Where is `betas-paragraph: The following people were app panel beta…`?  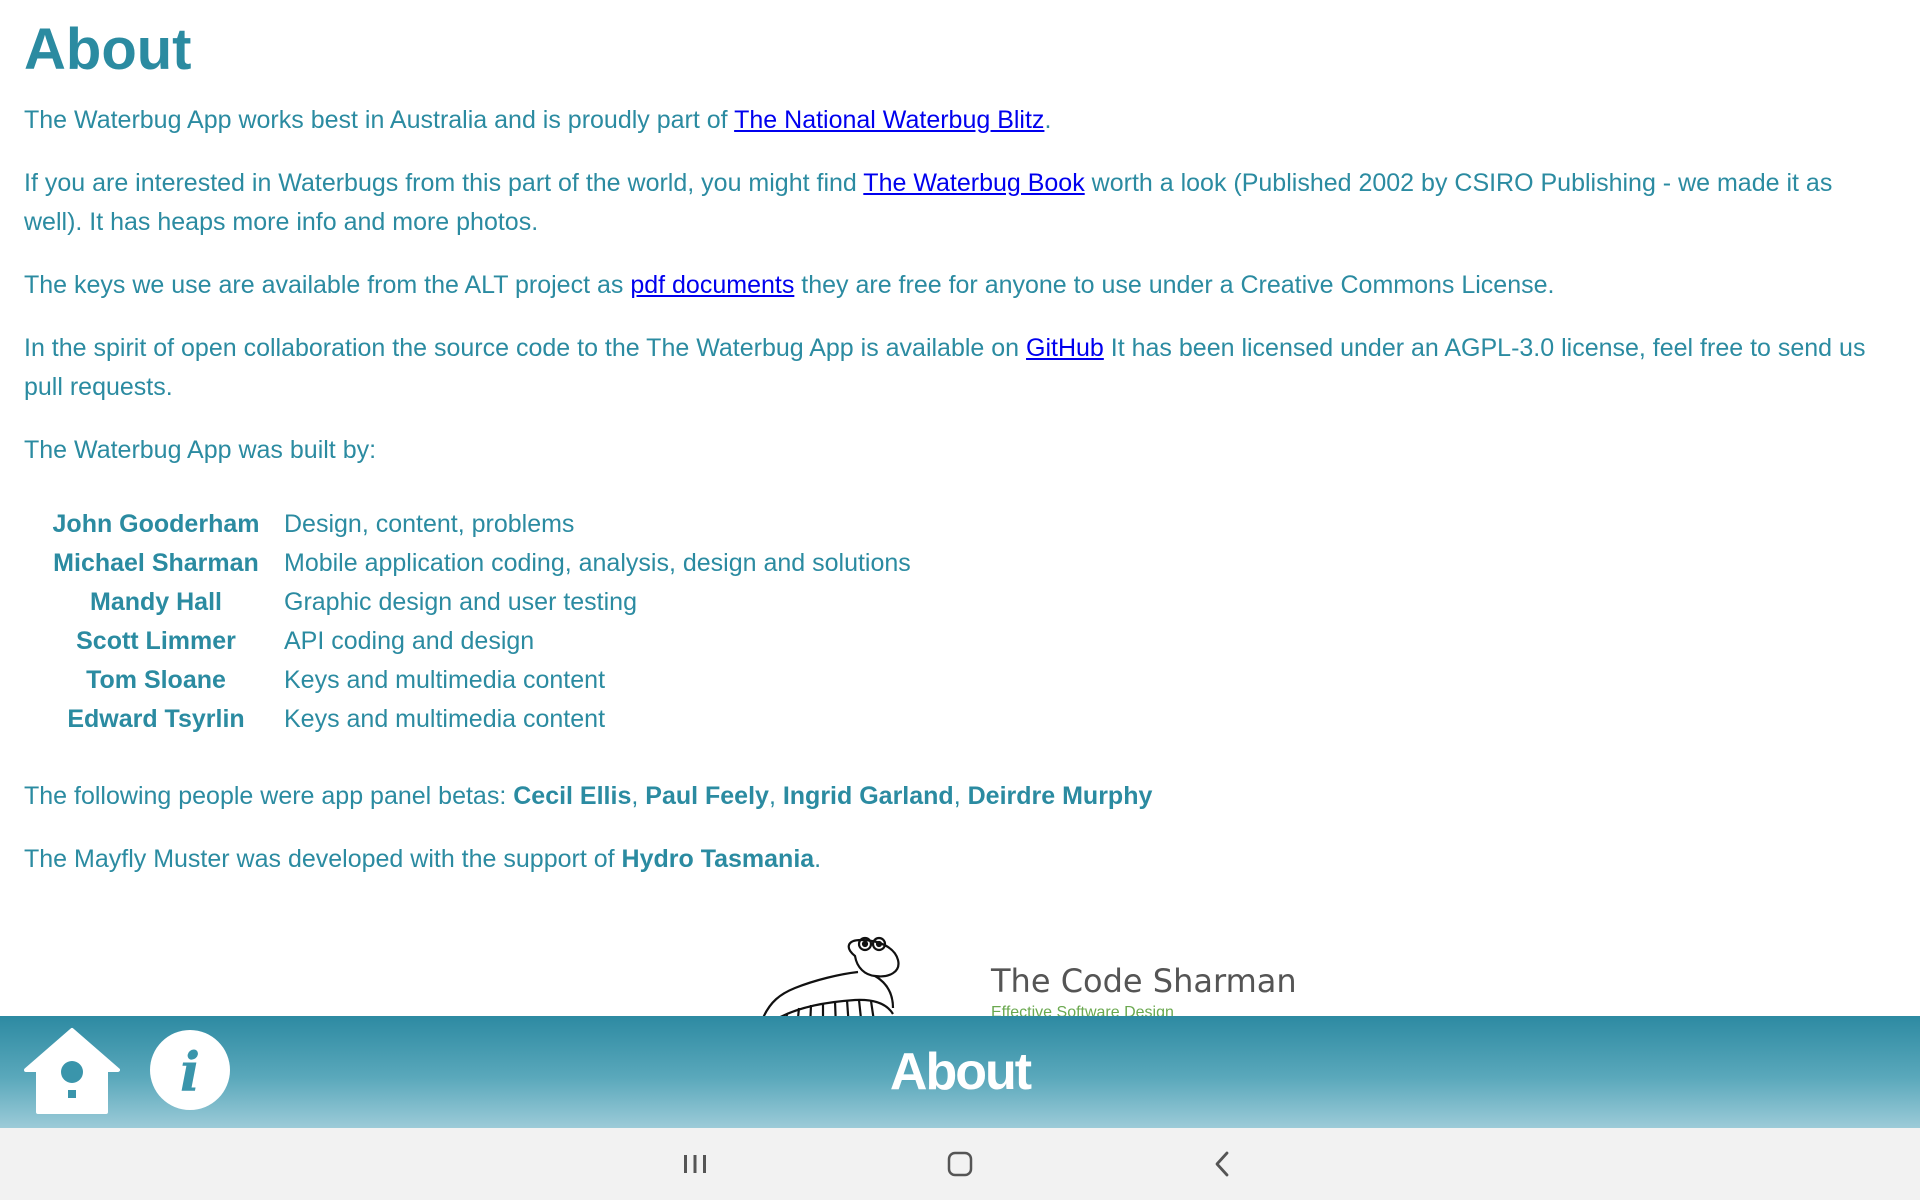
betas-paragraph: The following people were app panel beta… is located at coordinates (960, 796).